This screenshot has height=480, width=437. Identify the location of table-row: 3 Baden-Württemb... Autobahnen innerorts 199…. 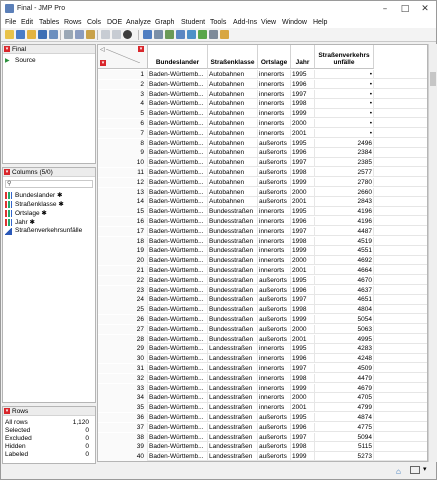
(262, 94).